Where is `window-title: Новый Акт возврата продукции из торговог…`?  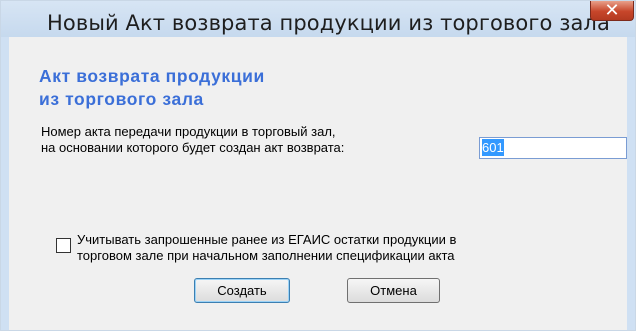 window-title: Новый Акт возврата продукции из торговог… is located at coordinates (328, 23).